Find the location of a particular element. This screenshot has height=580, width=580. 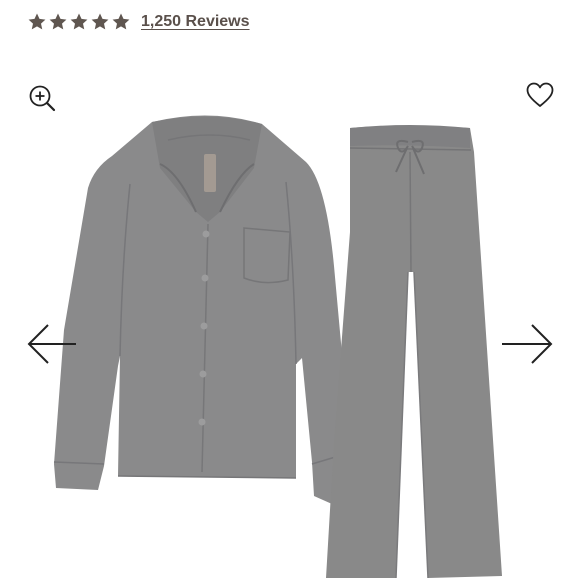

next-image-button is located at coordinates (527, 344).